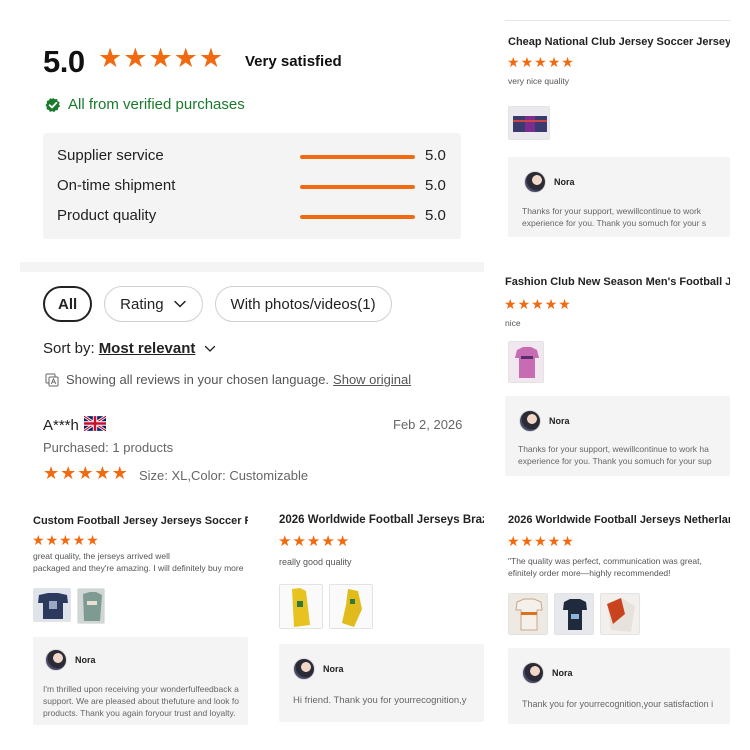  What do you see at coordinates (381, 520) in the screenshot?
I see `card-product-title: 2026 Worldwide Football Jerseys Brazi` at bounding box center [381, 520].